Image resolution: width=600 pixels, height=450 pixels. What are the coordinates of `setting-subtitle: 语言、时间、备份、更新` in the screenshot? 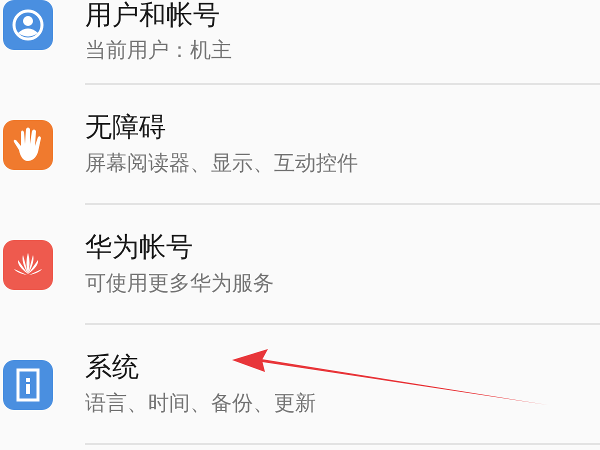 It's located at (200, 403).